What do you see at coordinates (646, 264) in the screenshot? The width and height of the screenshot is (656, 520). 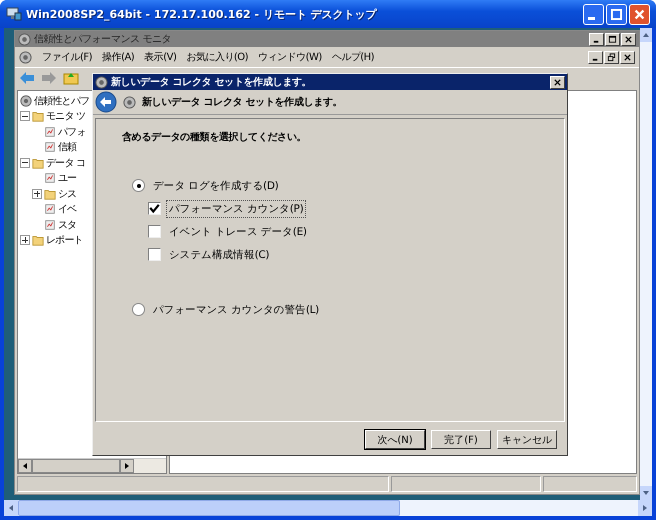 I see `vertical-scrollbar` at bounding box center [646, 264].